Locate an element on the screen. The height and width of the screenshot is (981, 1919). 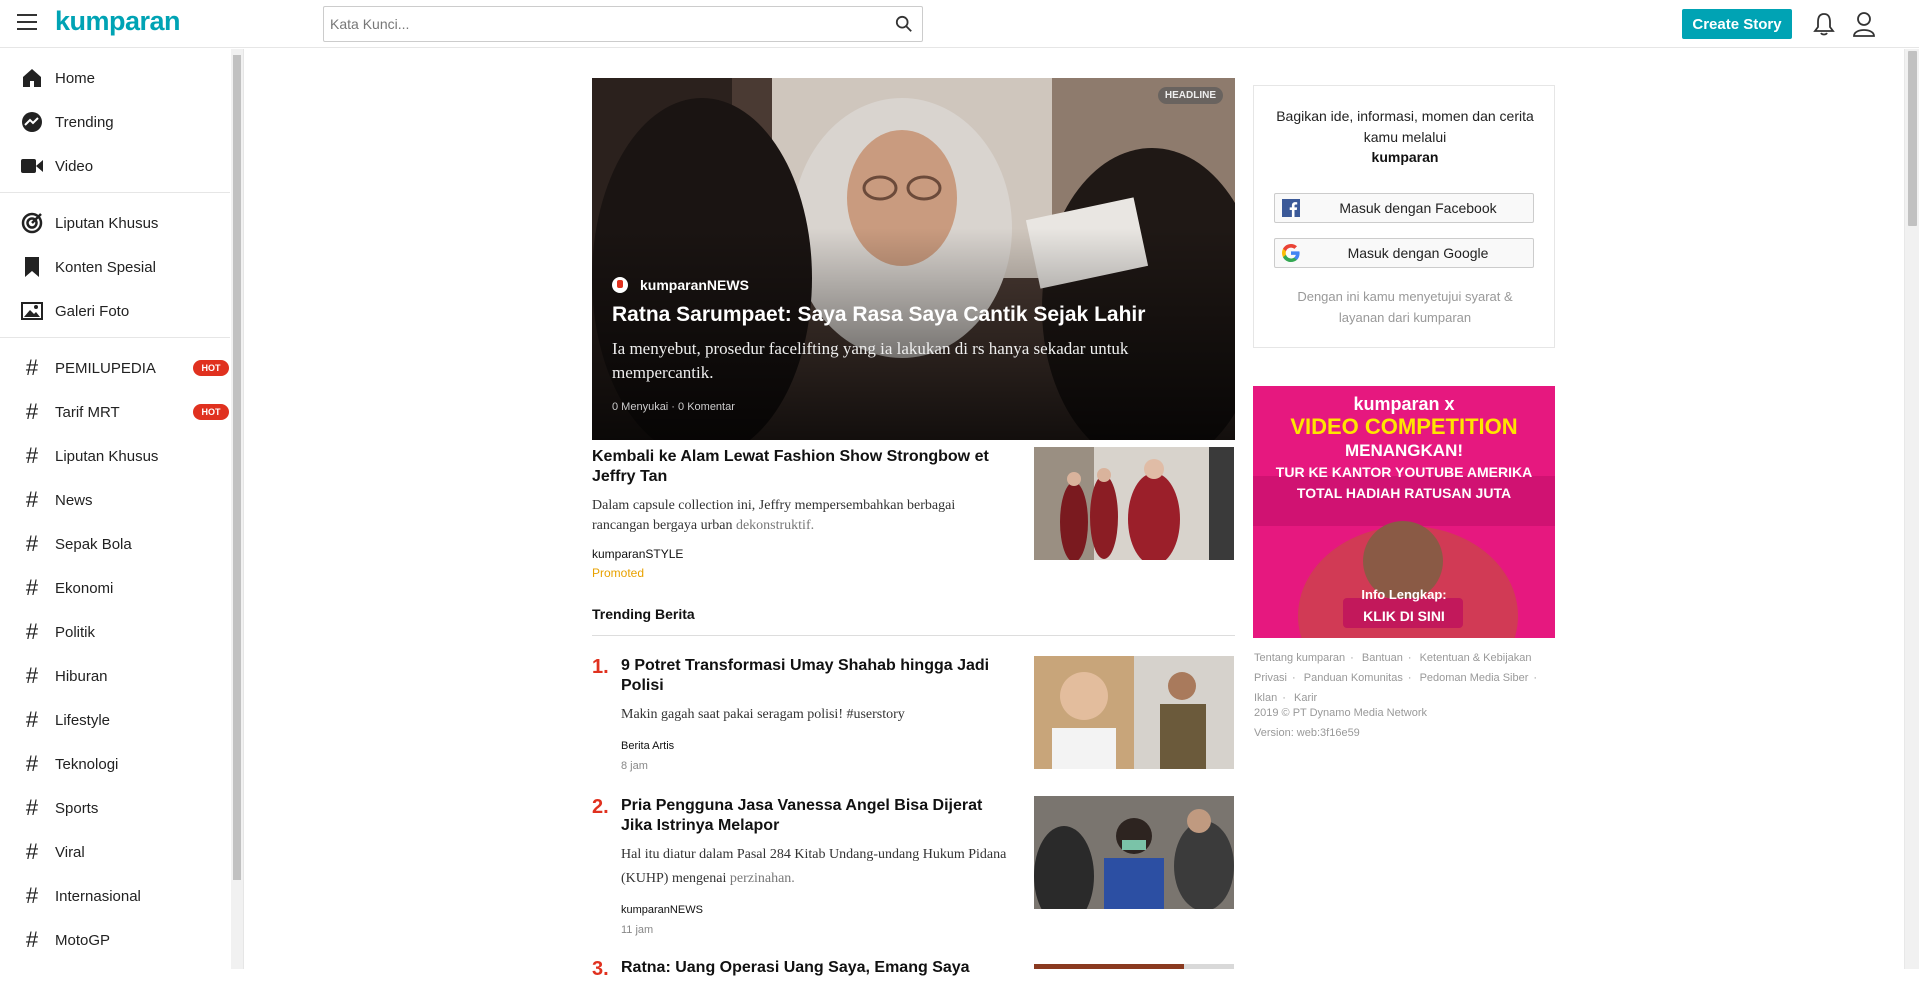
trending-source: Berita Artis is located at coordinates (647, 746).